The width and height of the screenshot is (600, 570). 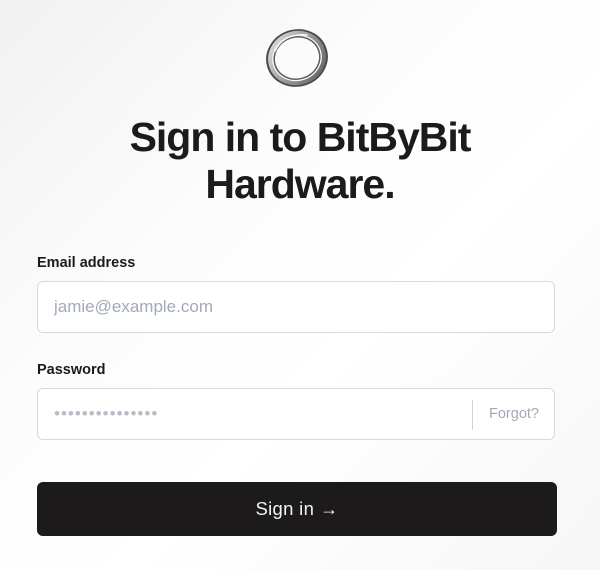 I want to click on password-field-container: Forgot?, so click(x=296, y=414).